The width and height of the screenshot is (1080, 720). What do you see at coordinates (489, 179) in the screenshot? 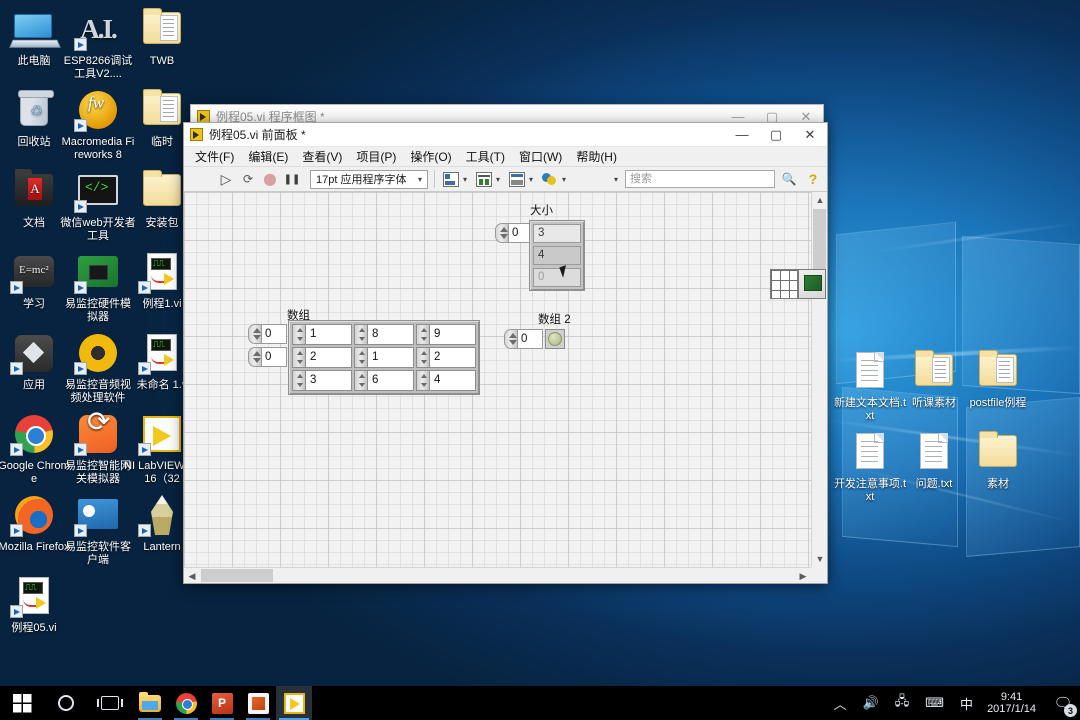
I see `distribute-objects-button: ▾` at bounding box center [489, 179].